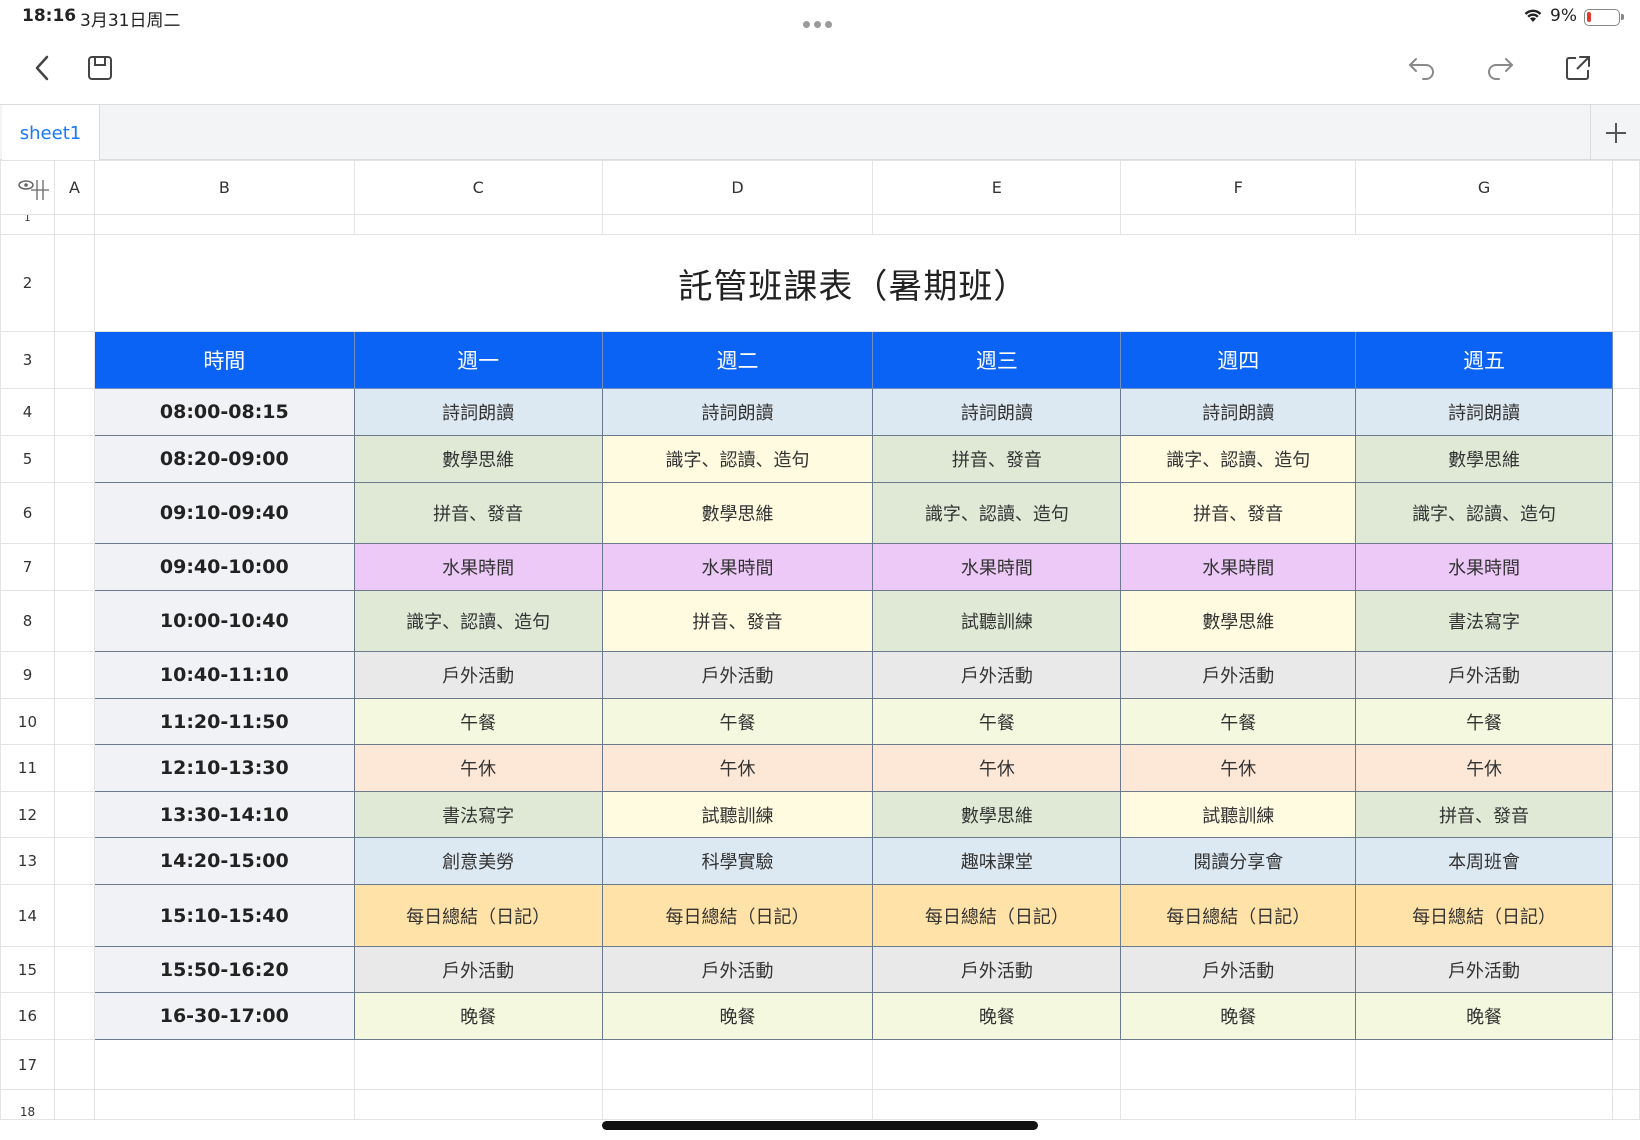 The height and width of the screenshot is (1140, 1640). What do you see at coordinates (737, 721) in the screenshot?
I see `activity-cell-tuesday: 午餐` at bounding box center [737, 721].